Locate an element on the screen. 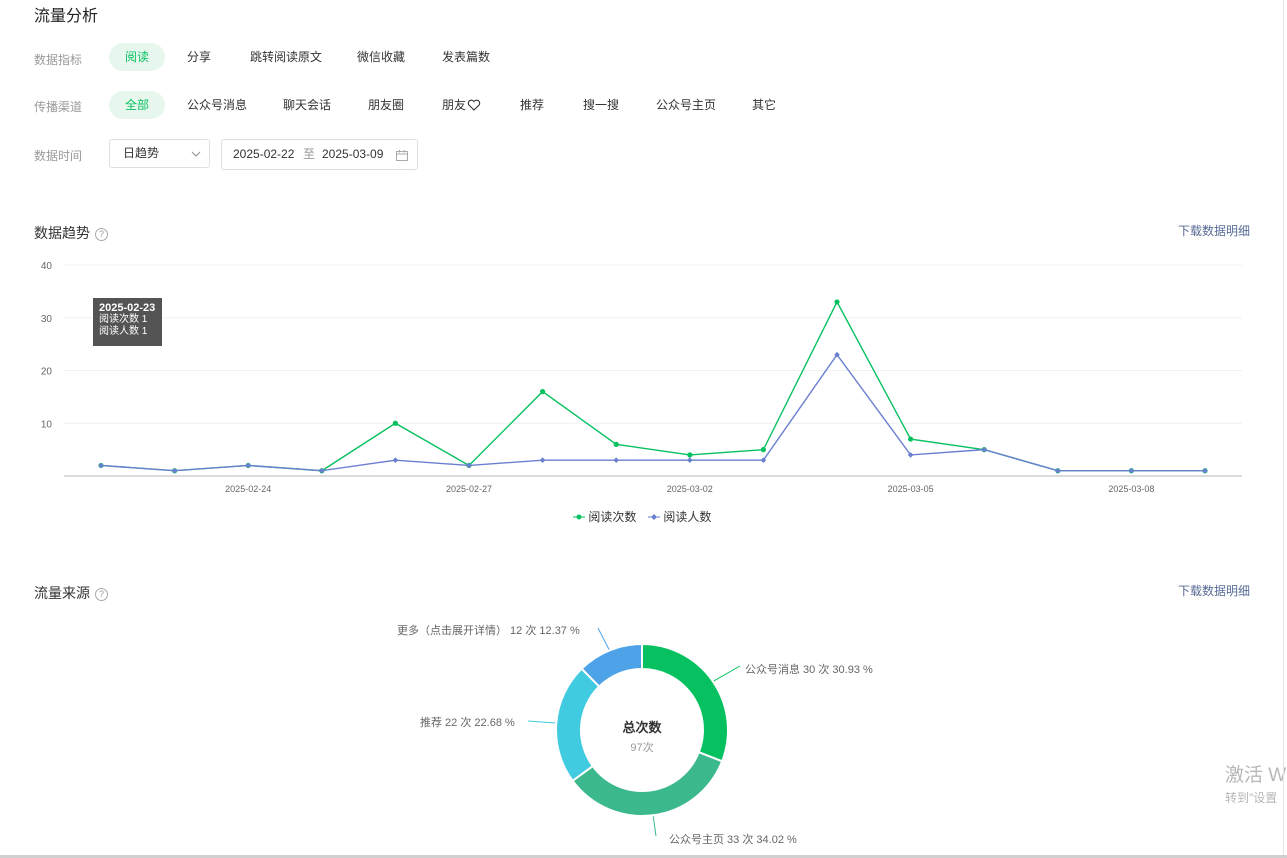 The height and width of the screenshot is (858, 1287). legend-item-read-count: 阅读次数 is located at coordinates (604, 516).